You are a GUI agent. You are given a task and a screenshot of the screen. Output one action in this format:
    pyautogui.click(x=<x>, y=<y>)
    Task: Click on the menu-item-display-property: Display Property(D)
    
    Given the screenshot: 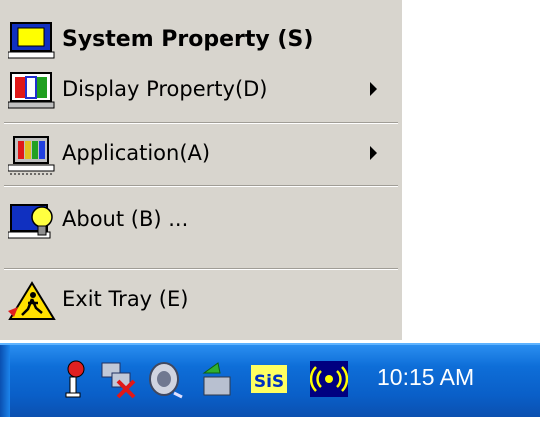 What is the action you would take?
    pyautogui.click(x=201, y=90)
    